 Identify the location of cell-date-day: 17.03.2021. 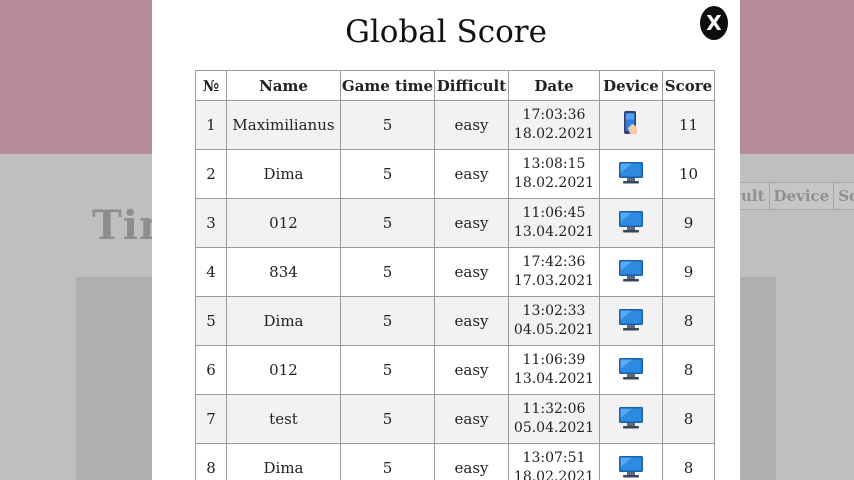
(554, 281).